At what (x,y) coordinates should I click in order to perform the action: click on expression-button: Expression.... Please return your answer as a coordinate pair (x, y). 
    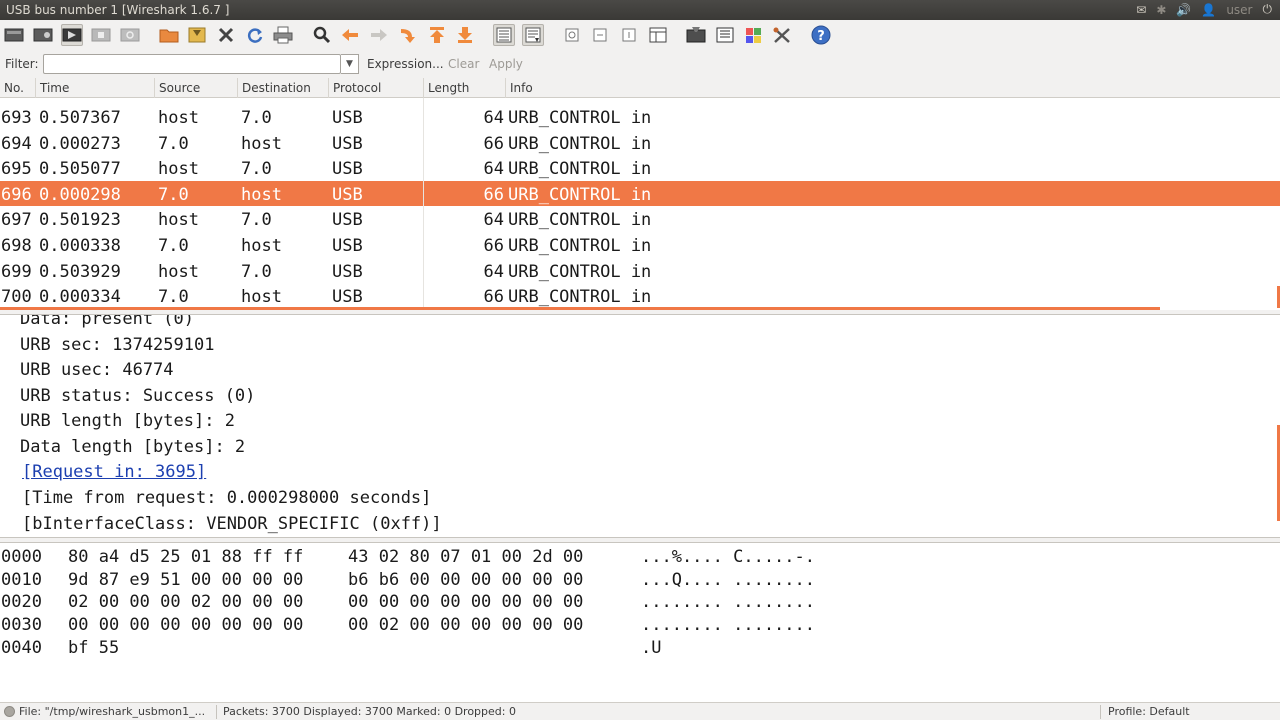
    Looking at the image, I should click on (405, 64).